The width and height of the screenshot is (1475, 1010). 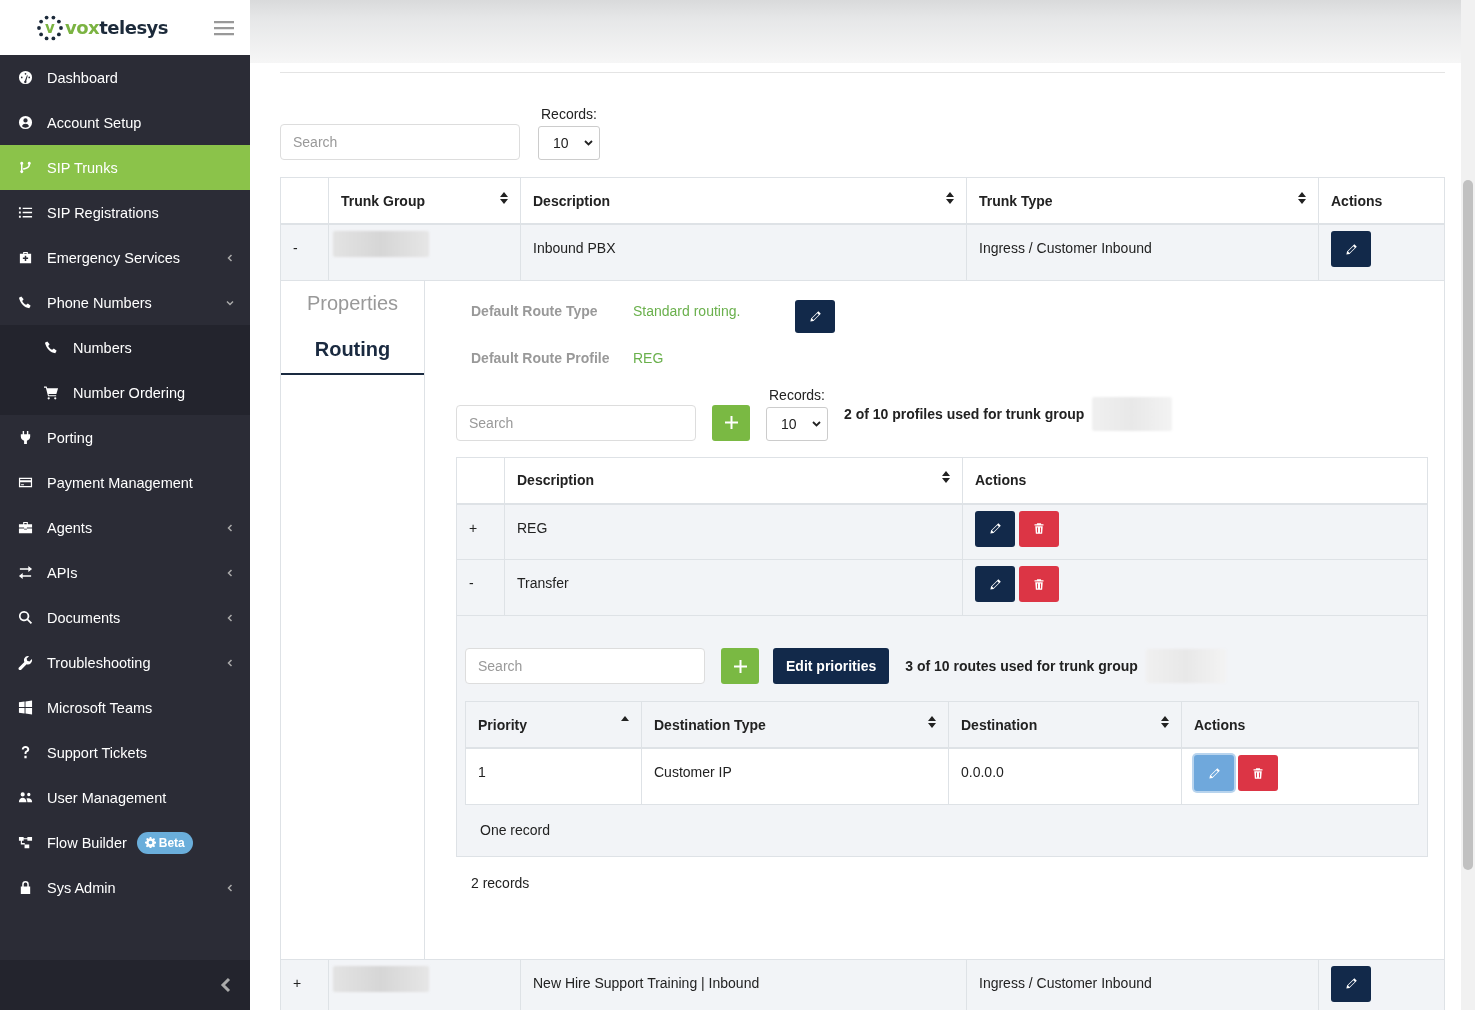 I want to click on column-title: Description, so click(x=571, y=200).